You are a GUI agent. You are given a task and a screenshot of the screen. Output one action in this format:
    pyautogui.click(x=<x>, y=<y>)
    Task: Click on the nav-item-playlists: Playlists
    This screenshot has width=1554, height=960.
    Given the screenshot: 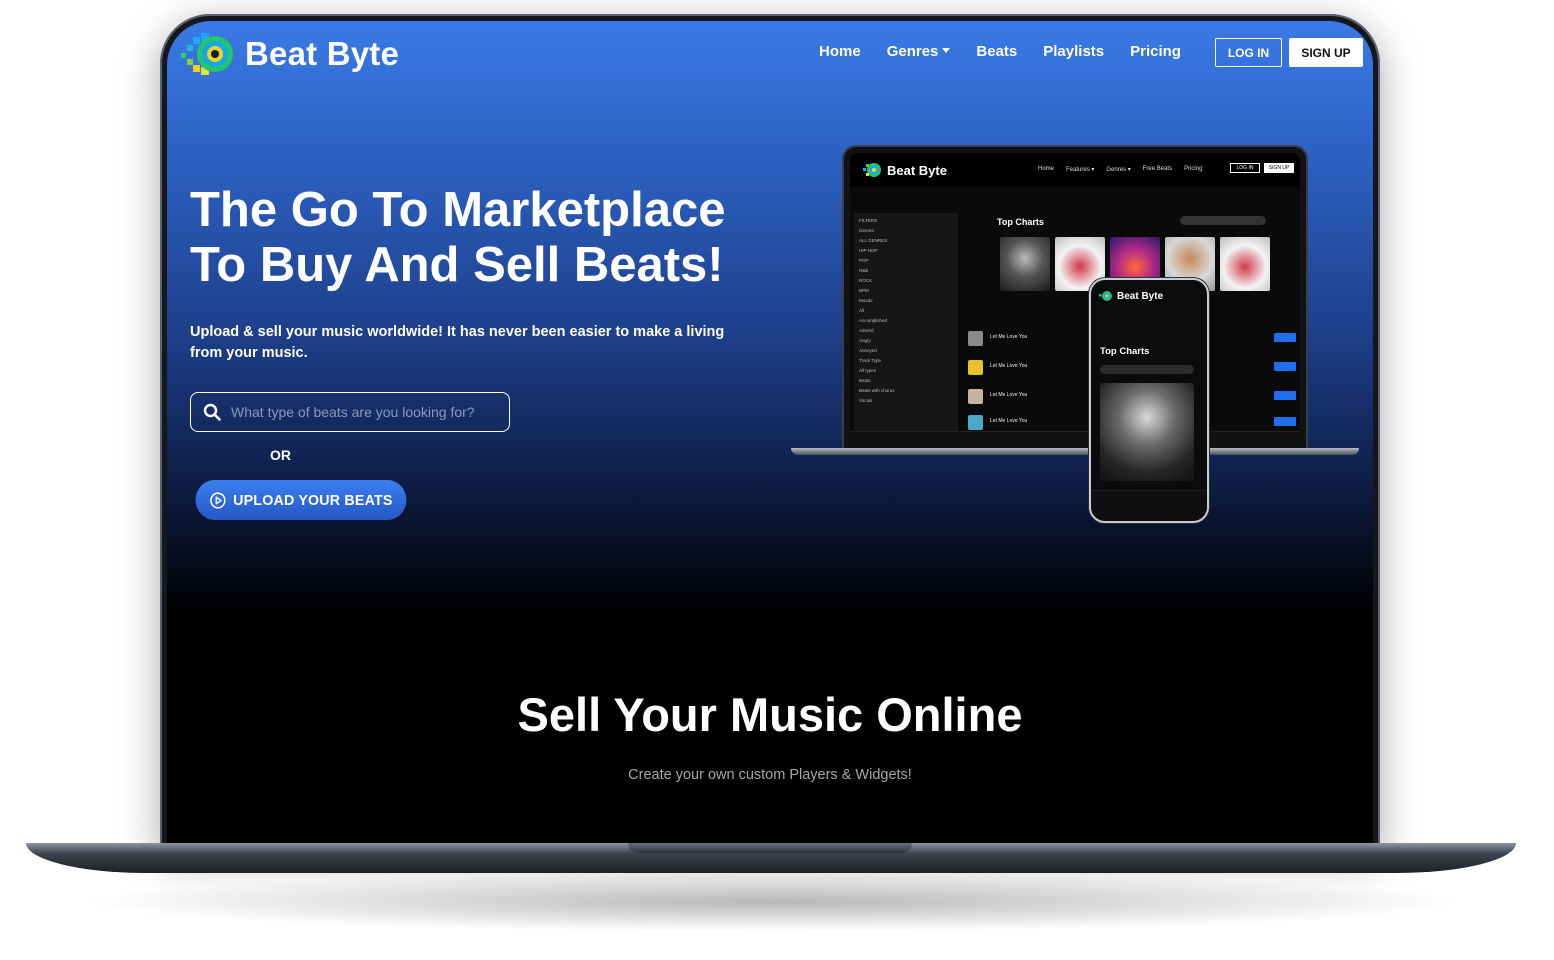 What is the action you would take?
    pyautogui.click(x=1073, y=51)
    